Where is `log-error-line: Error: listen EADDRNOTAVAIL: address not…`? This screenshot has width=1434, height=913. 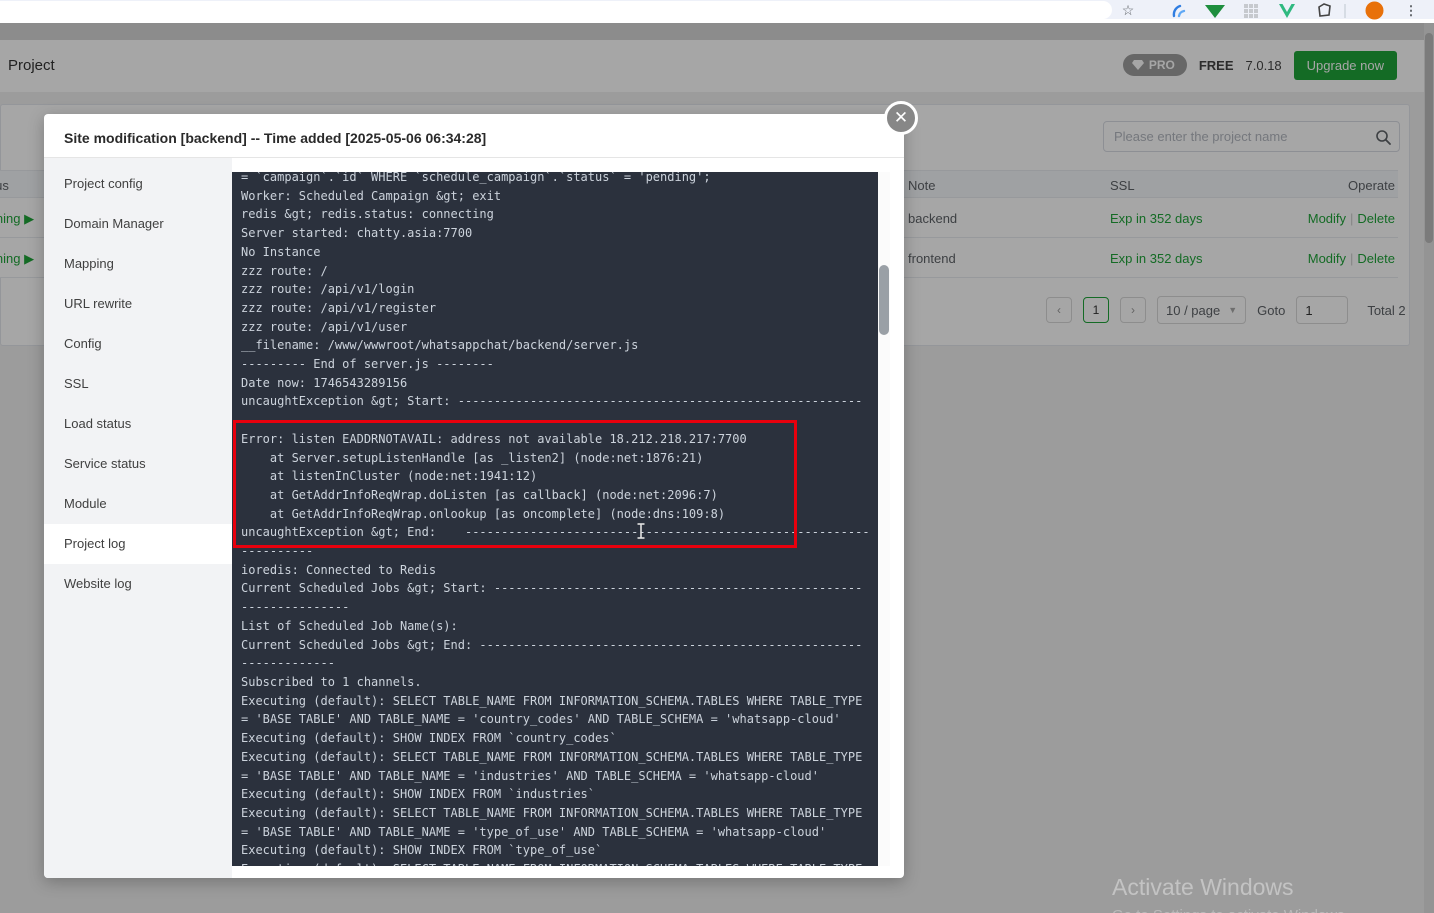 log-error-line: Error: listen EADDRNOTAVAIL: address not… is located at coordinates (494, 438).